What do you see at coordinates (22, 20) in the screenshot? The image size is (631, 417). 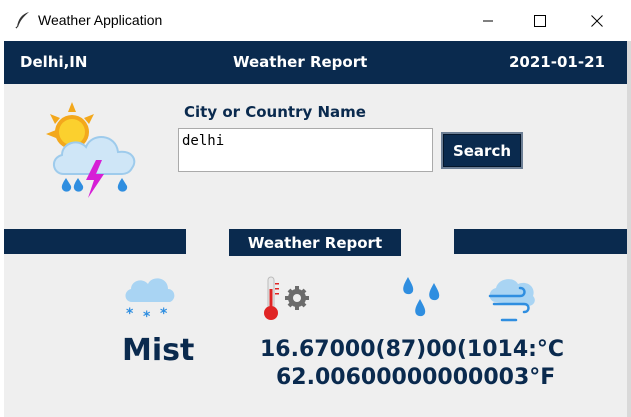 I see `feather-icon` at bounding box center [22, 20].